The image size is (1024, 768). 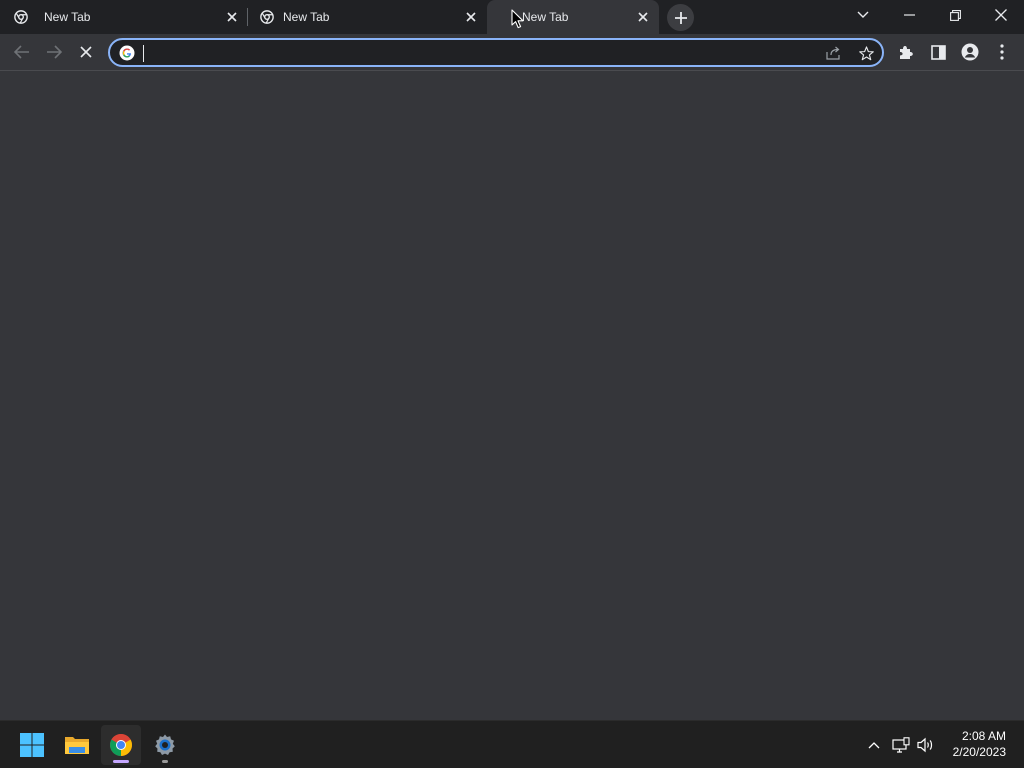 I want to click on address-input, so click(x=472, y=53).